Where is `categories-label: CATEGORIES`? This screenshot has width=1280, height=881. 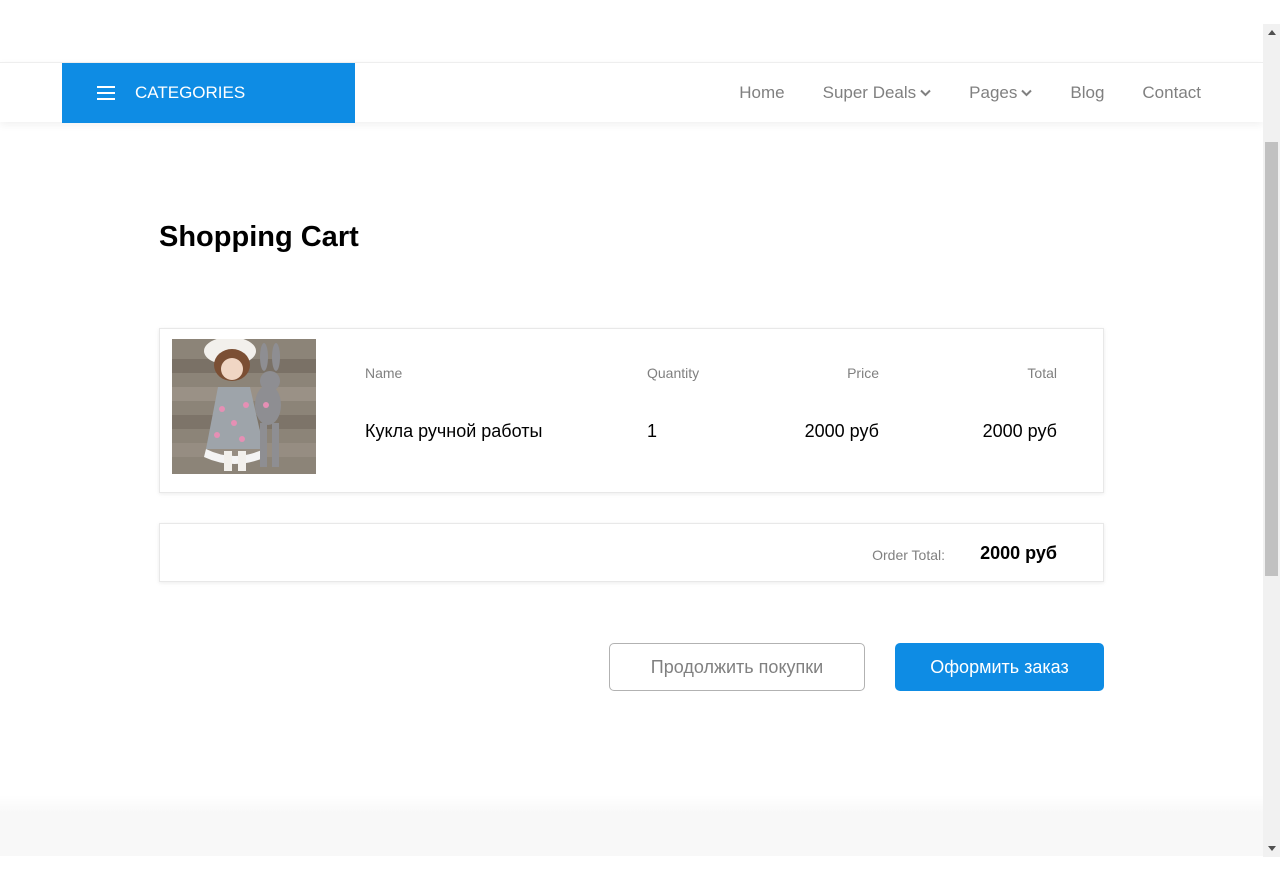
categories-label: CATEGORIES is located at coordinates (190, 92).